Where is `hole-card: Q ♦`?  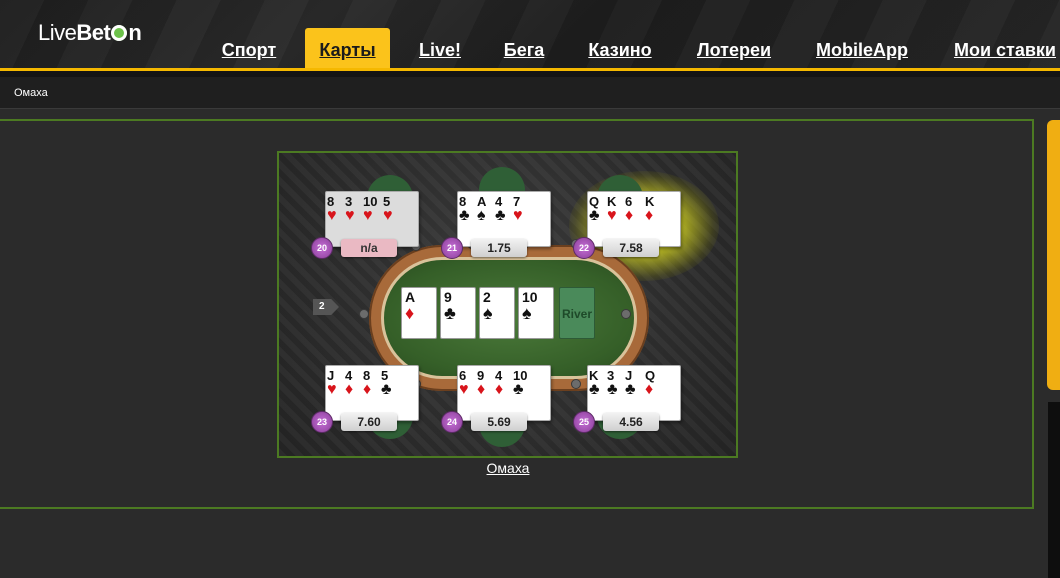 hole-card: Q ♦ is located at coordinates (650, 383).